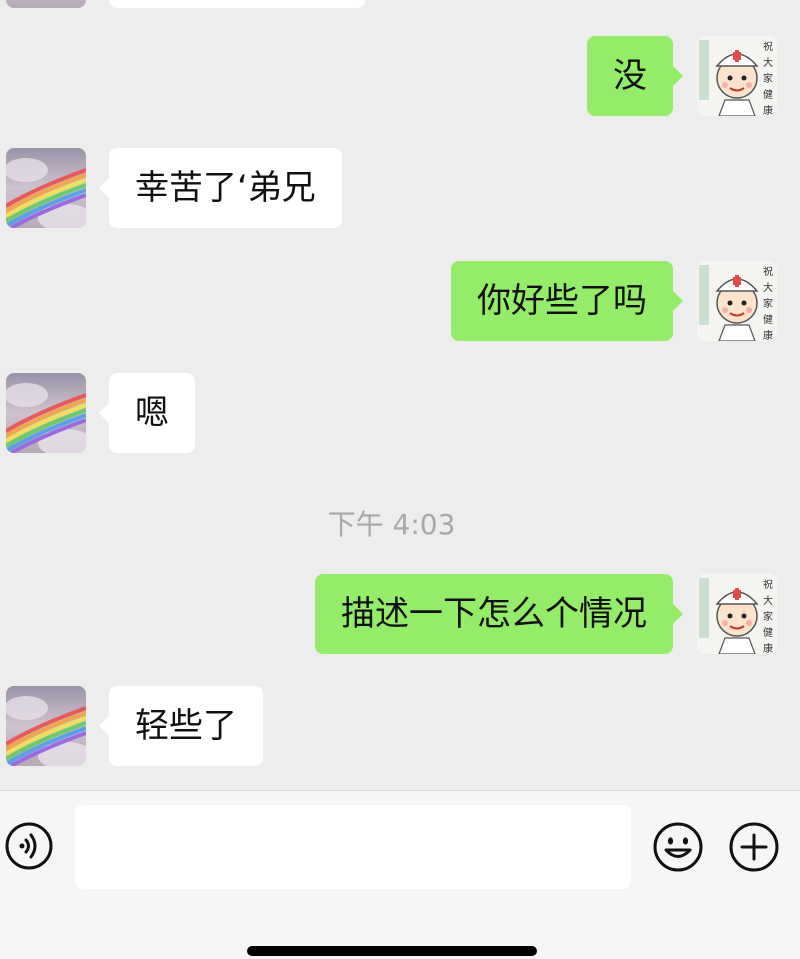  What do you see at coordinates (400, 76) in the screenshot?
I see `message-row: 没 祝 大 家 健 康` at bounding box center [400, 76].